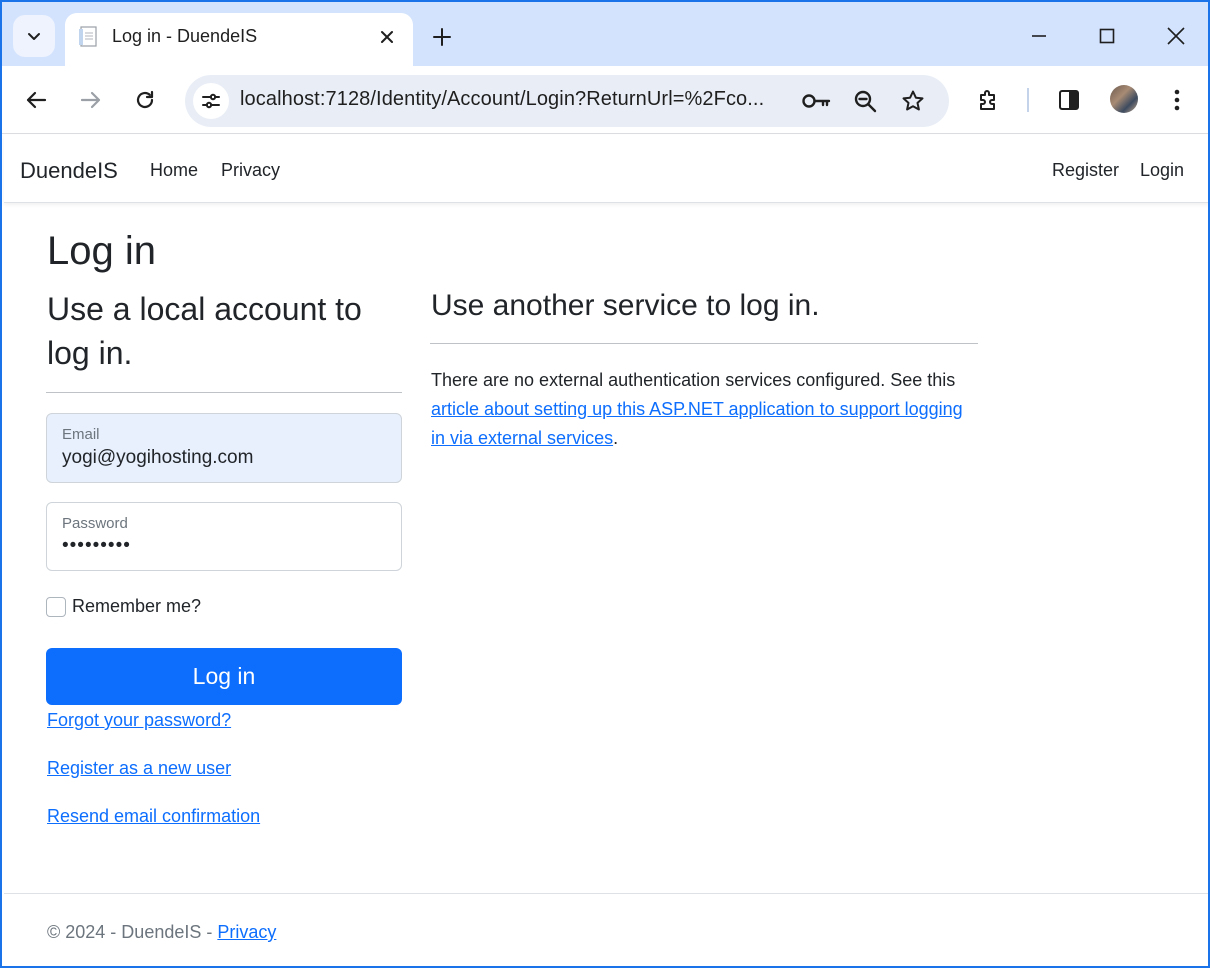  Describe the element at coordinates (625, 305) in the screenshot. I see `external-login-heading: Use another service to log in.` at that location.